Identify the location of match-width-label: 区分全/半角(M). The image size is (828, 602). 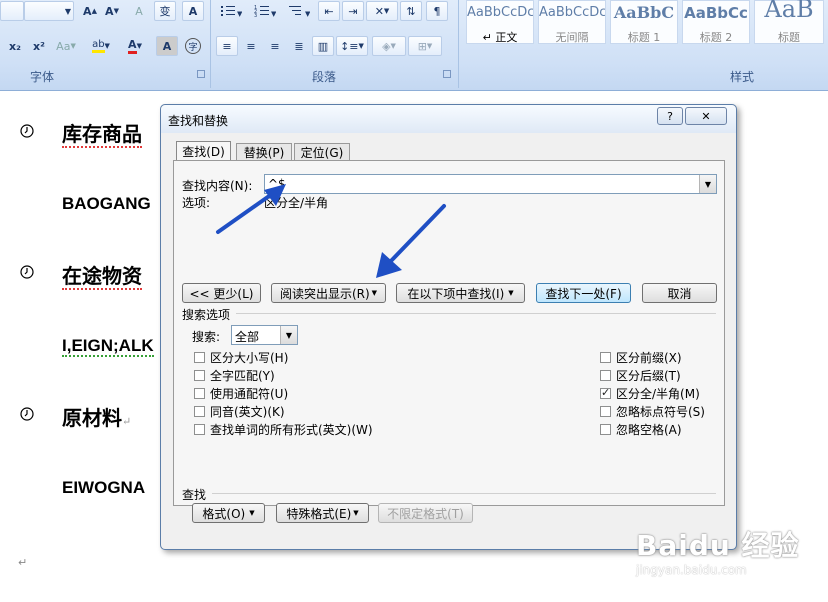
(658, 394).